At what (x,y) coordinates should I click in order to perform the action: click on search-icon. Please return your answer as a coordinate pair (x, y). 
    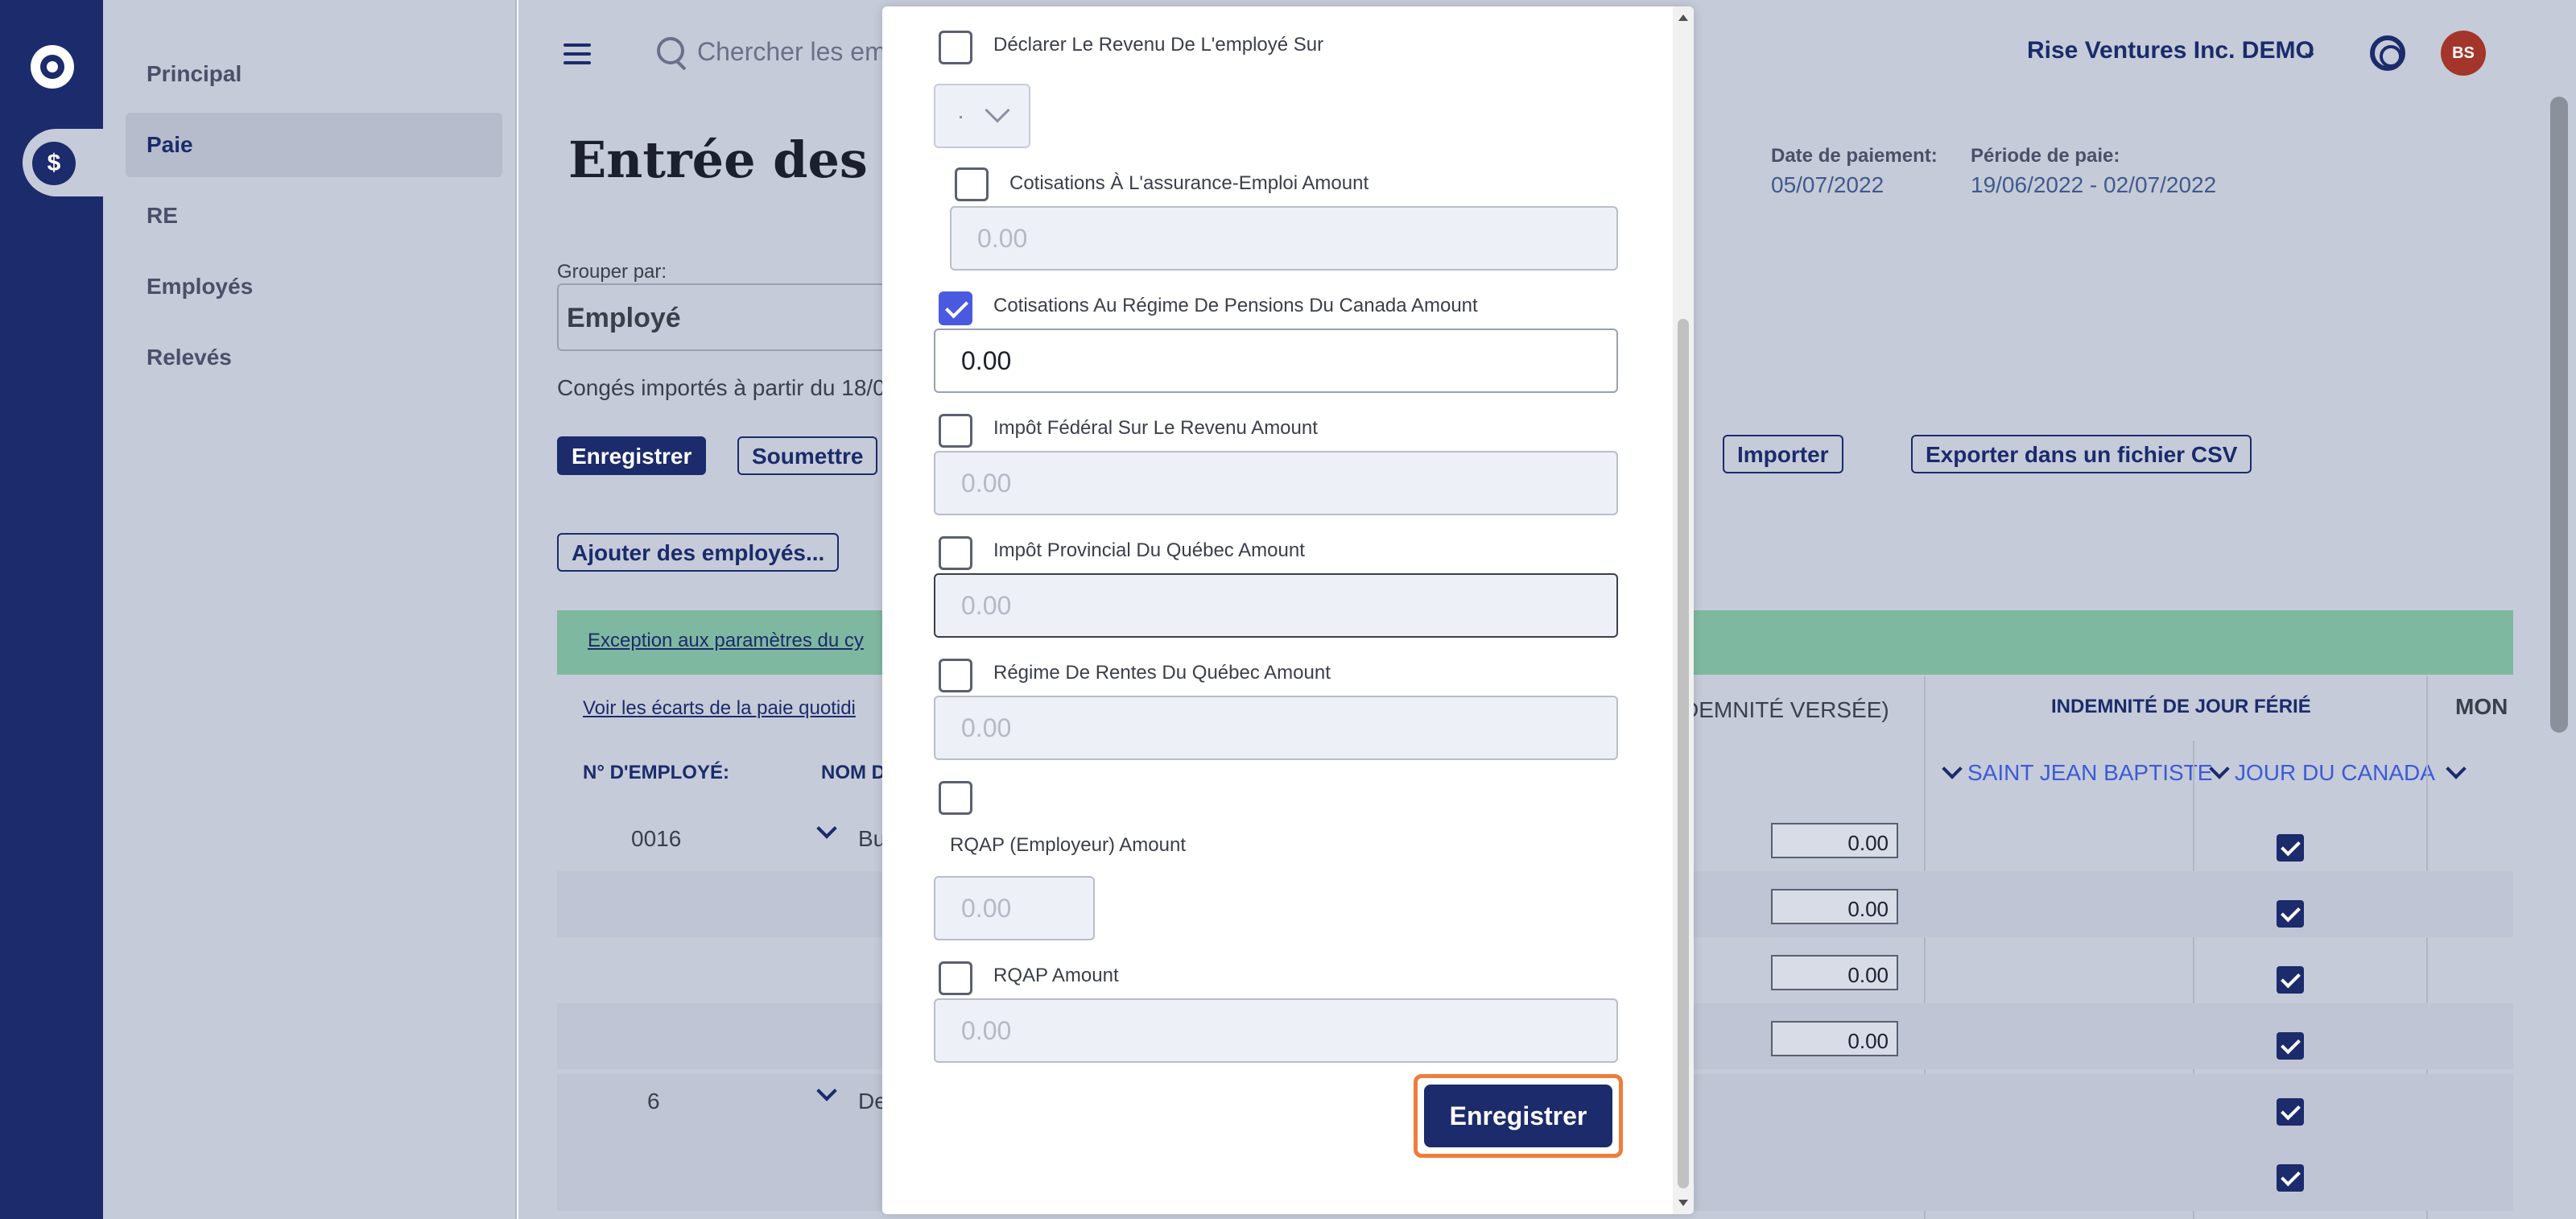
    Looking at the image, I should click on (670, 51).